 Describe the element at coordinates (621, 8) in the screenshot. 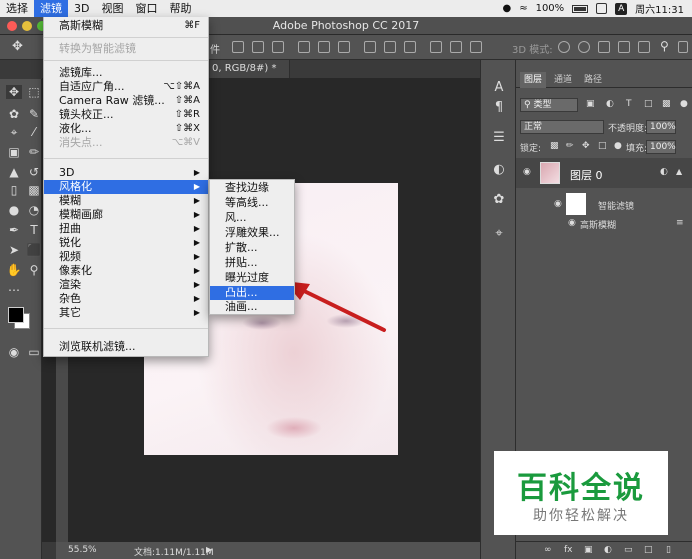

I see `input-method-icon: A` at that location.